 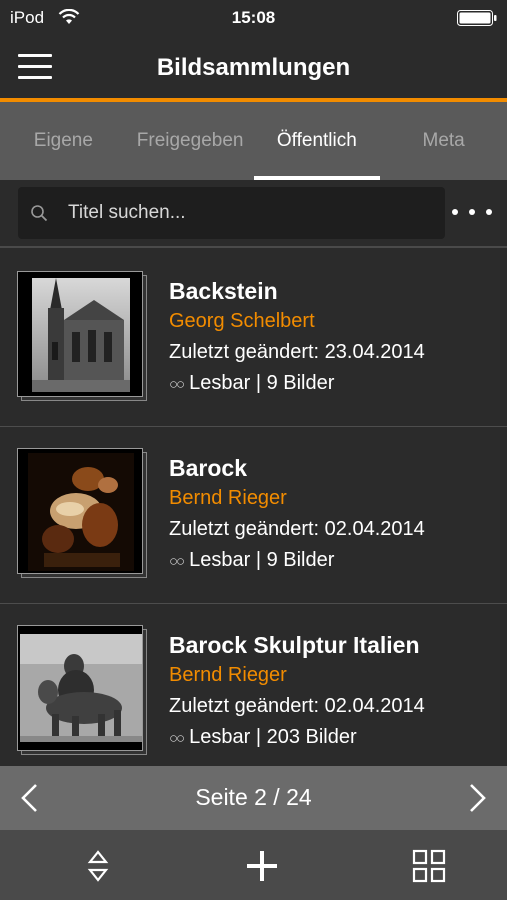 What do you see at coordinates (294, 645) in the screenshot?
I see `collection-title: Barock Skulptur Italien` at bounding box center [294, 645].